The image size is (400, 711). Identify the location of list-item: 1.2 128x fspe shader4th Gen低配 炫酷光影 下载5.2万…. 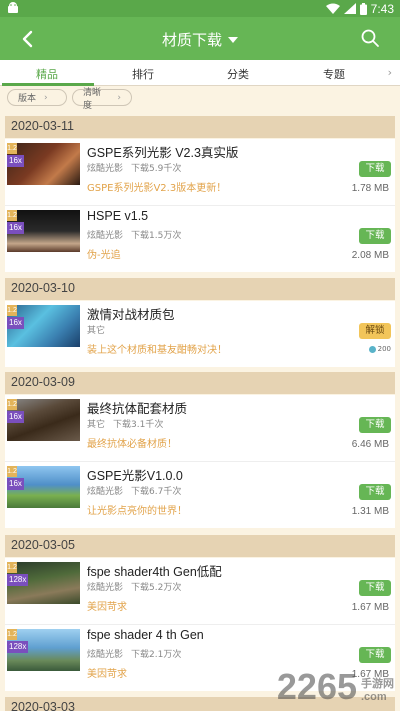
(200, 591).